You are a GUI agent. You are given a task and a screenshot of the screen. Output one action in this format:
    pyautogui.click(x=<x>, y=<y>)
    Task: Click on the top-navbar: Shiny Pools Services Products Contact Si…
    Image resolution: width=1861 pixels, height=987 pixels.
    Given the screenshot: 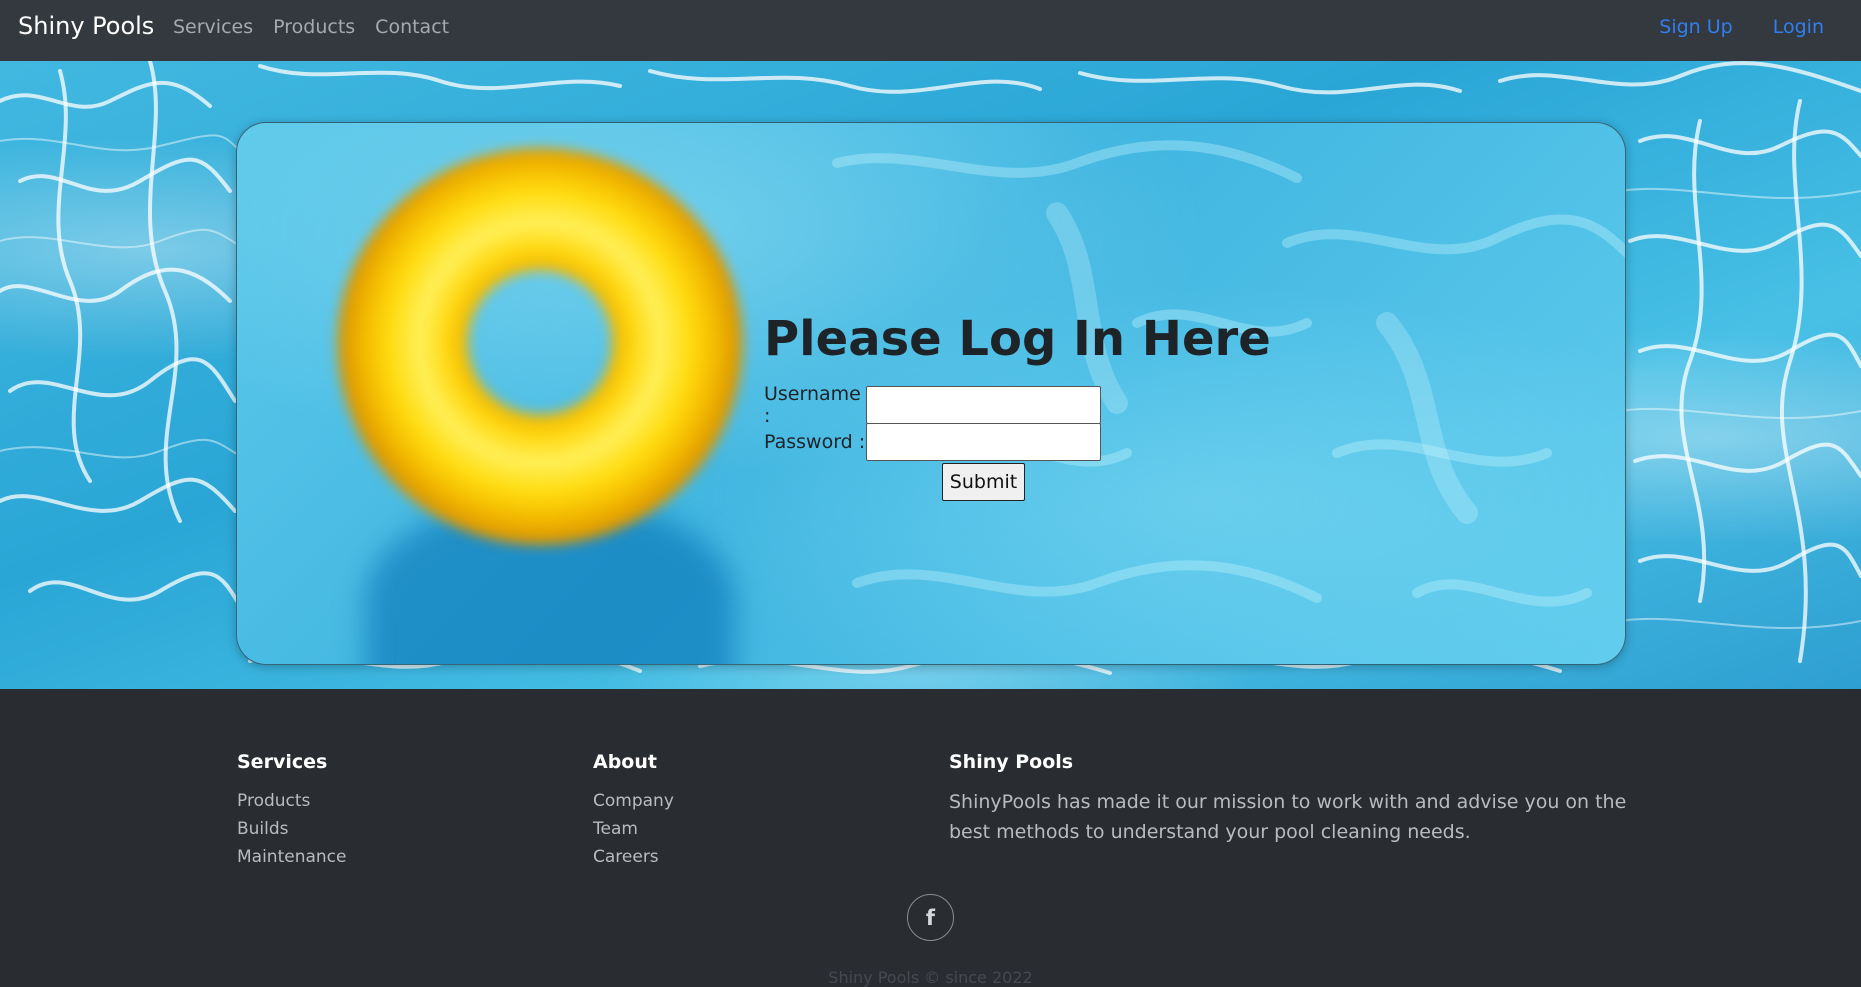 What is the action you would take?
    pyautogui.click(x=930, y=30)
    